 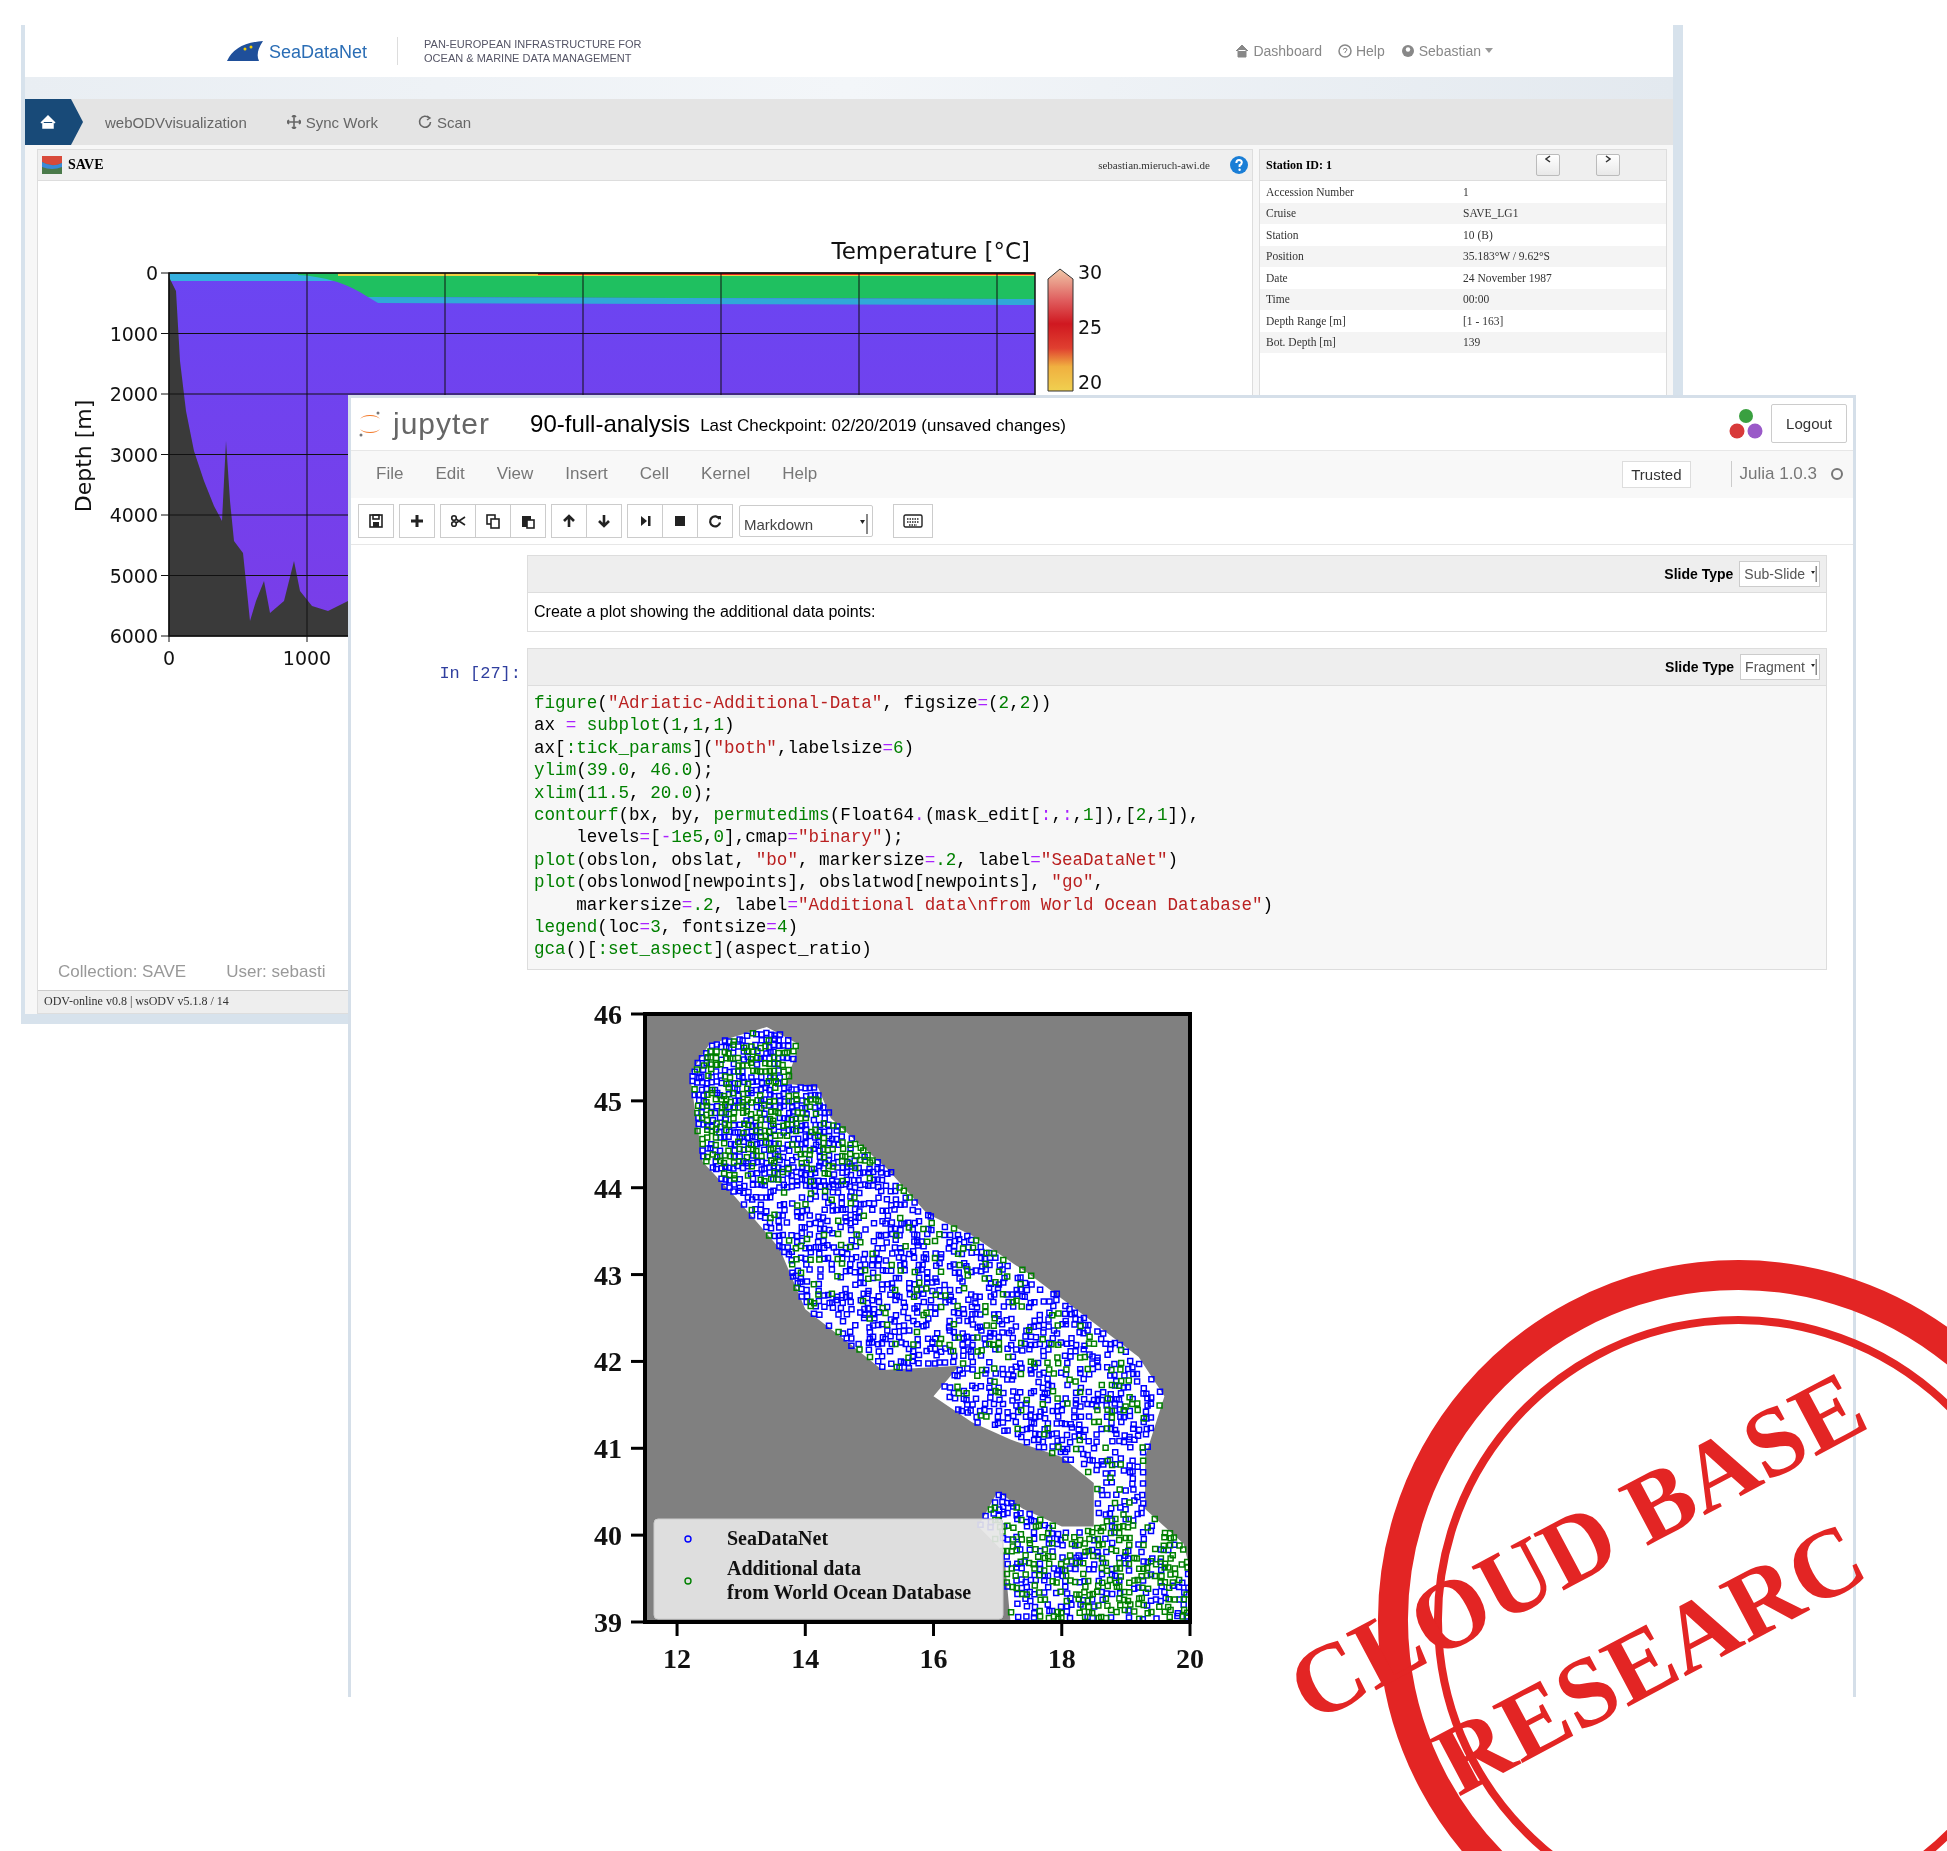 What do you see at coordinates (1449, 51) in the screenshot?
I see `header-link: Sebastian` at bounding box center [1449, 51].